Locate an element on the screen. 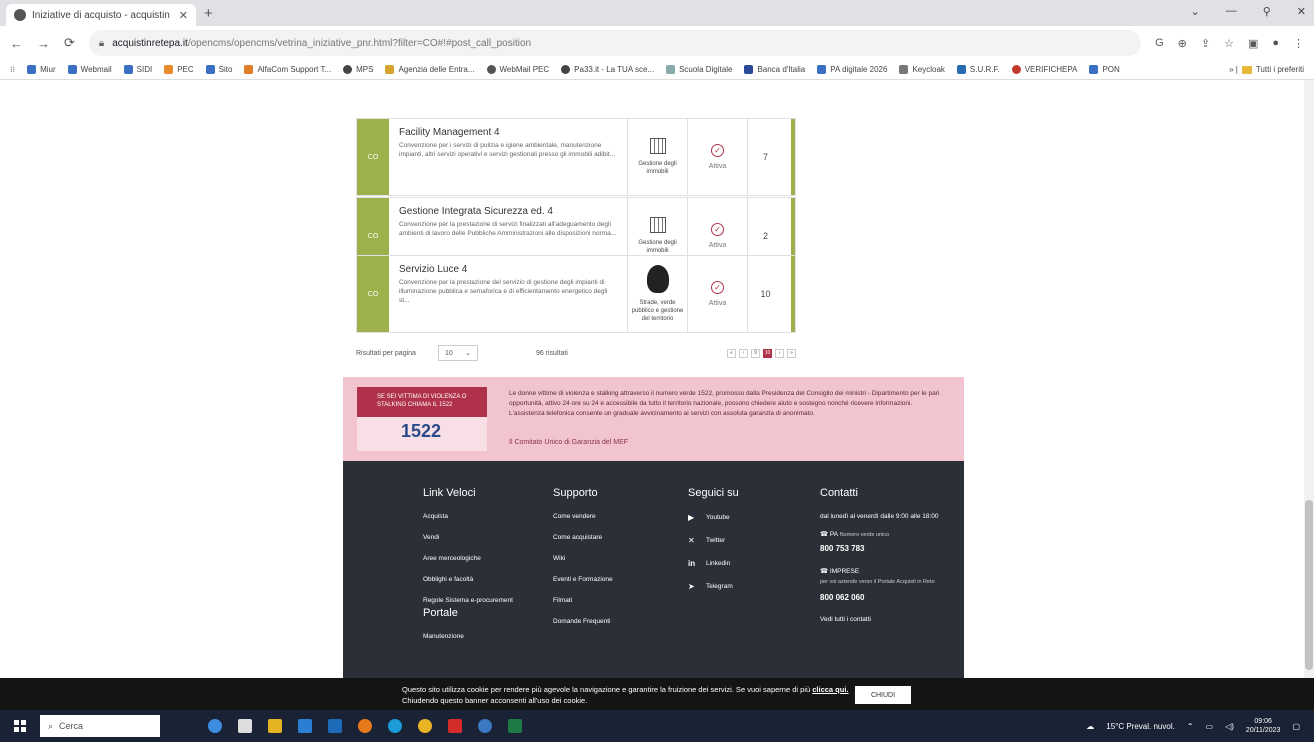  per-page-label: Risultati per pagina is located at coordinates (386, 353).